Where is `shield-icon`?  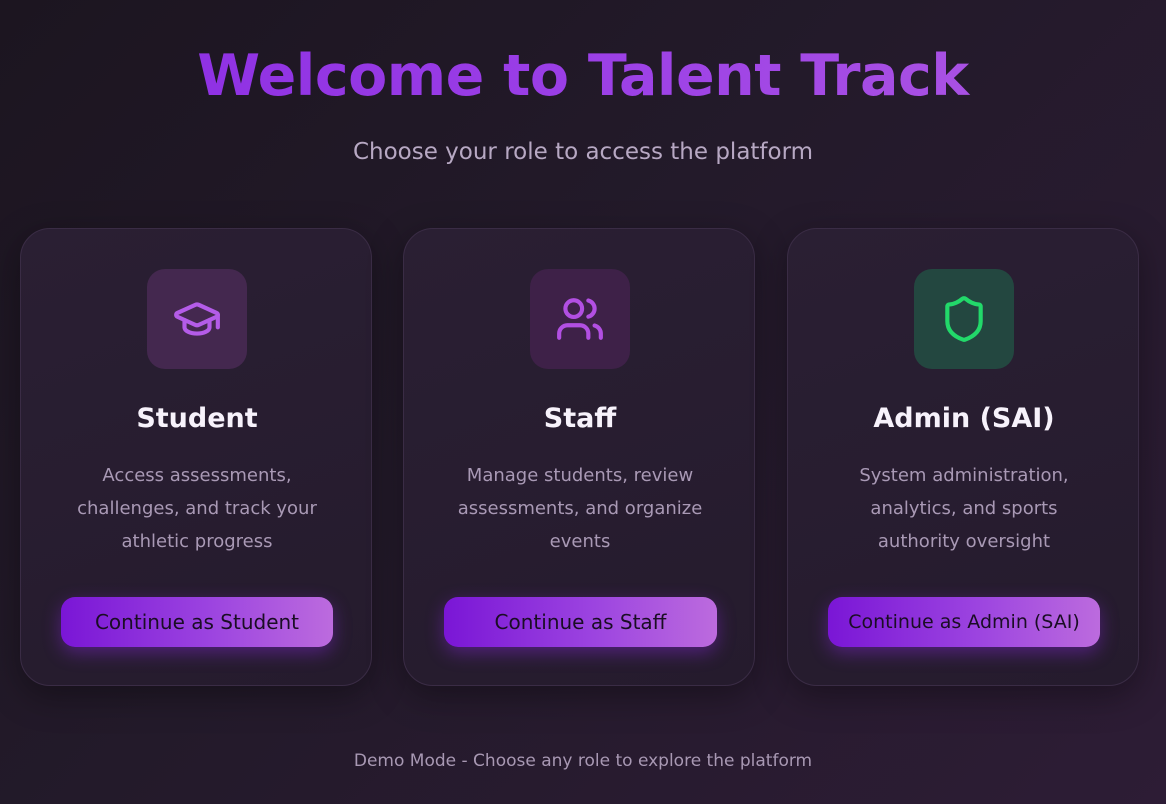 shield-icon is located at coordinates (964, 319).